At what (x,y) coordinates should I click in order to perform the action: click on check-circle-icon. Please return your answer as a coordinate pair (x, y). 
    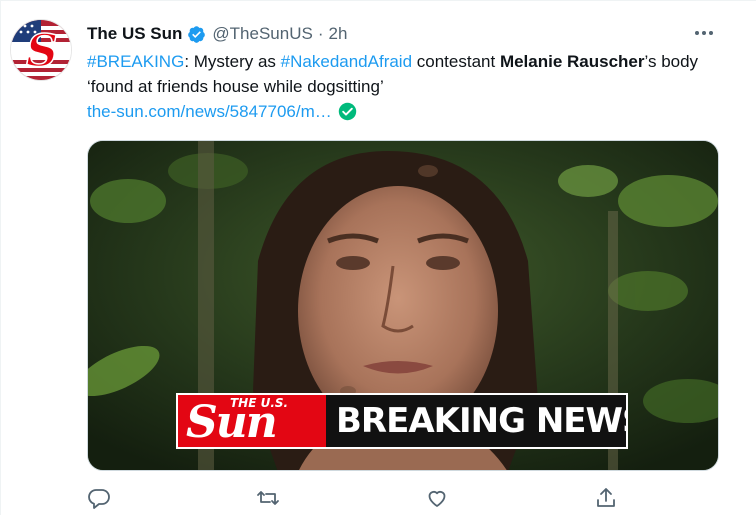
    Looking at the image, I should click on (347, 111).